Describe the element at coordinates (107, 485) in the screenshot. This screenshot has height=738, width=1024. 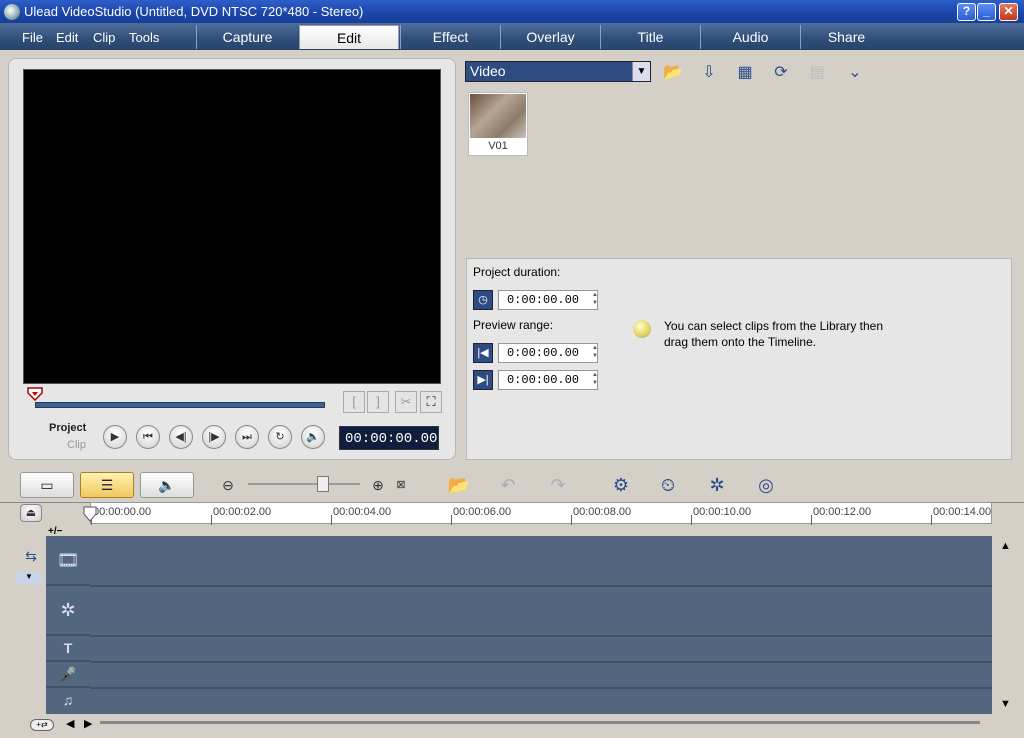
I see `timeline-view-icon: ☰` at that location.